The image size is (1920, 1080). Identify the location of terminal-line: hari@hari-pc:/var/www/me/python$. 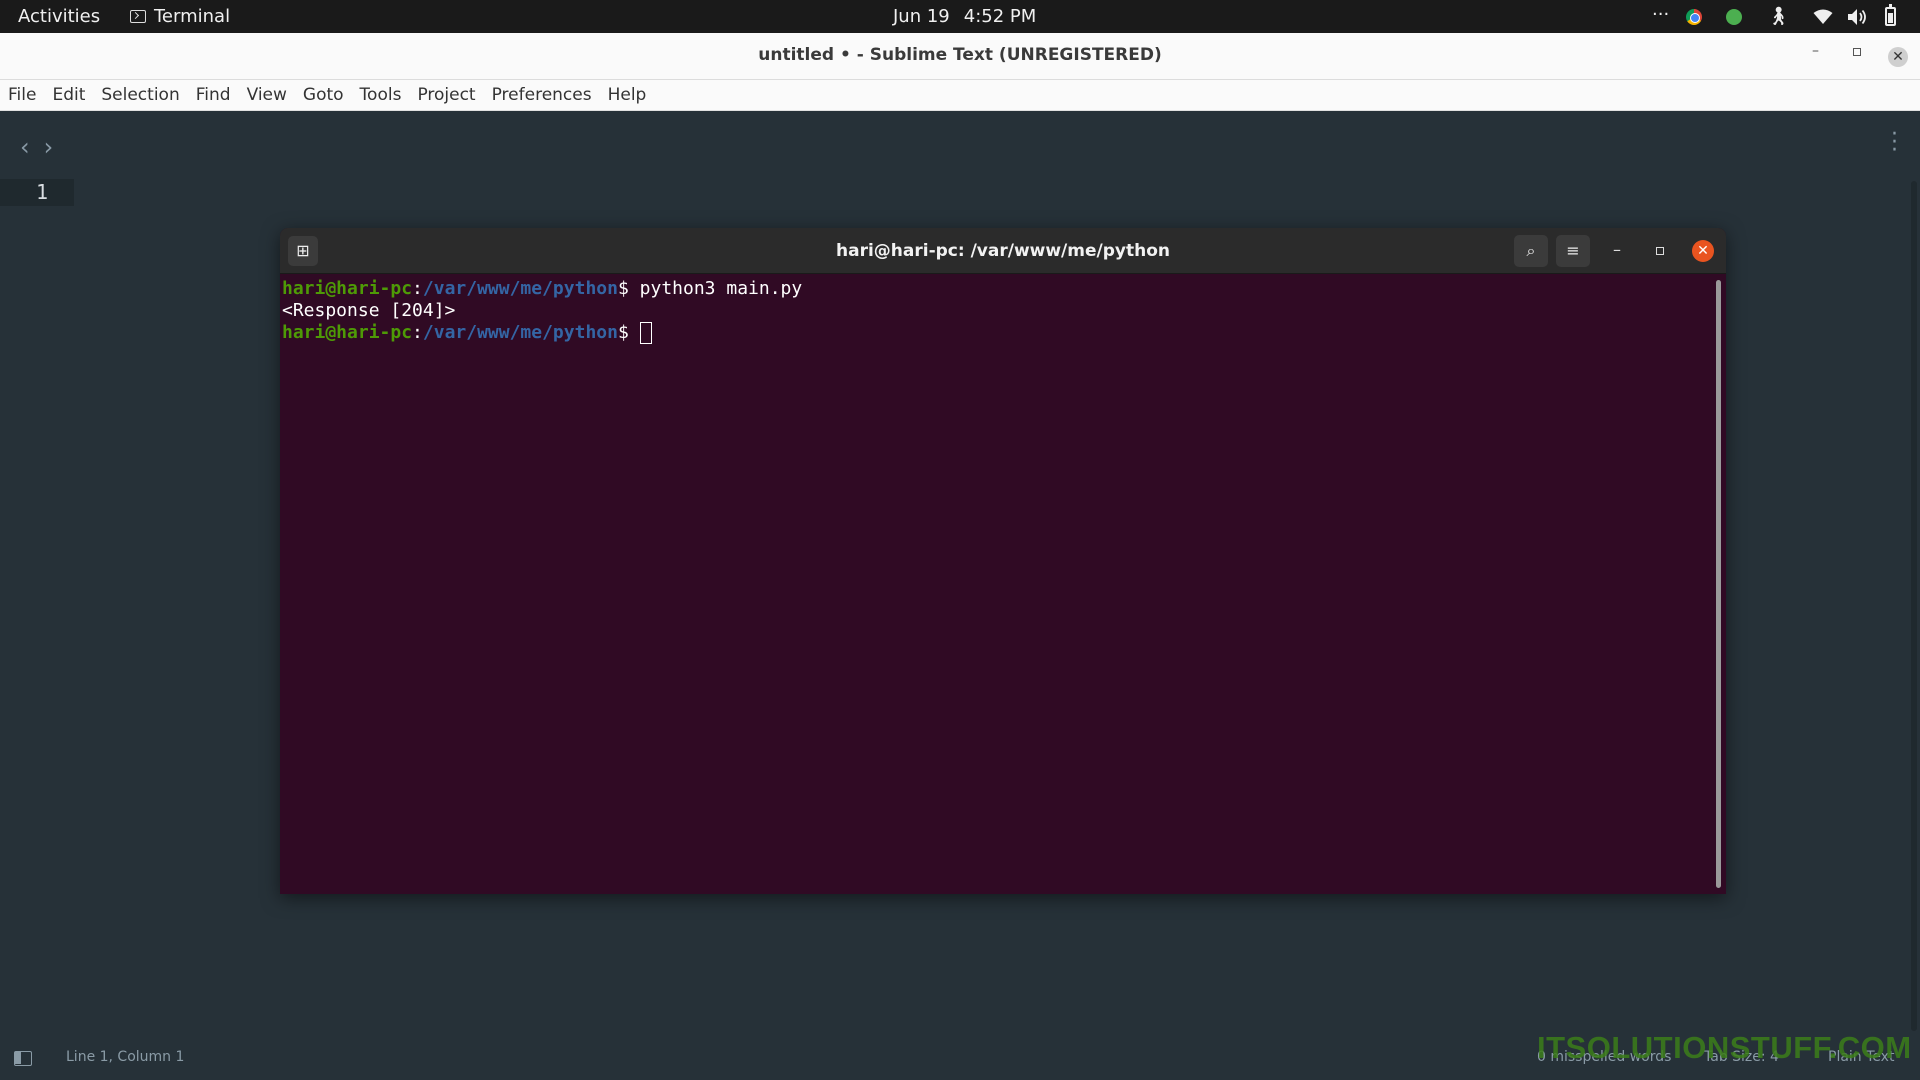
(542, 333).